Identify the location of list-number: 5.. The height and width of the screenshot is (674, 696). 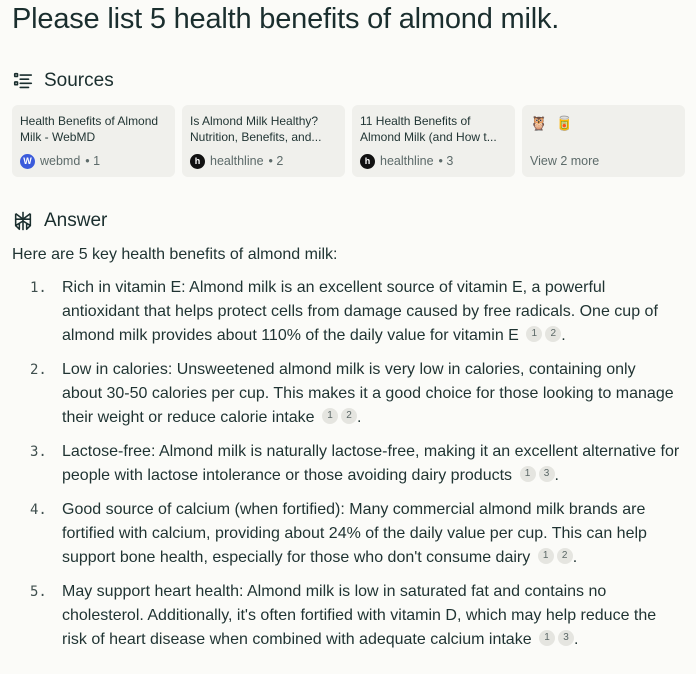
(38, 592).